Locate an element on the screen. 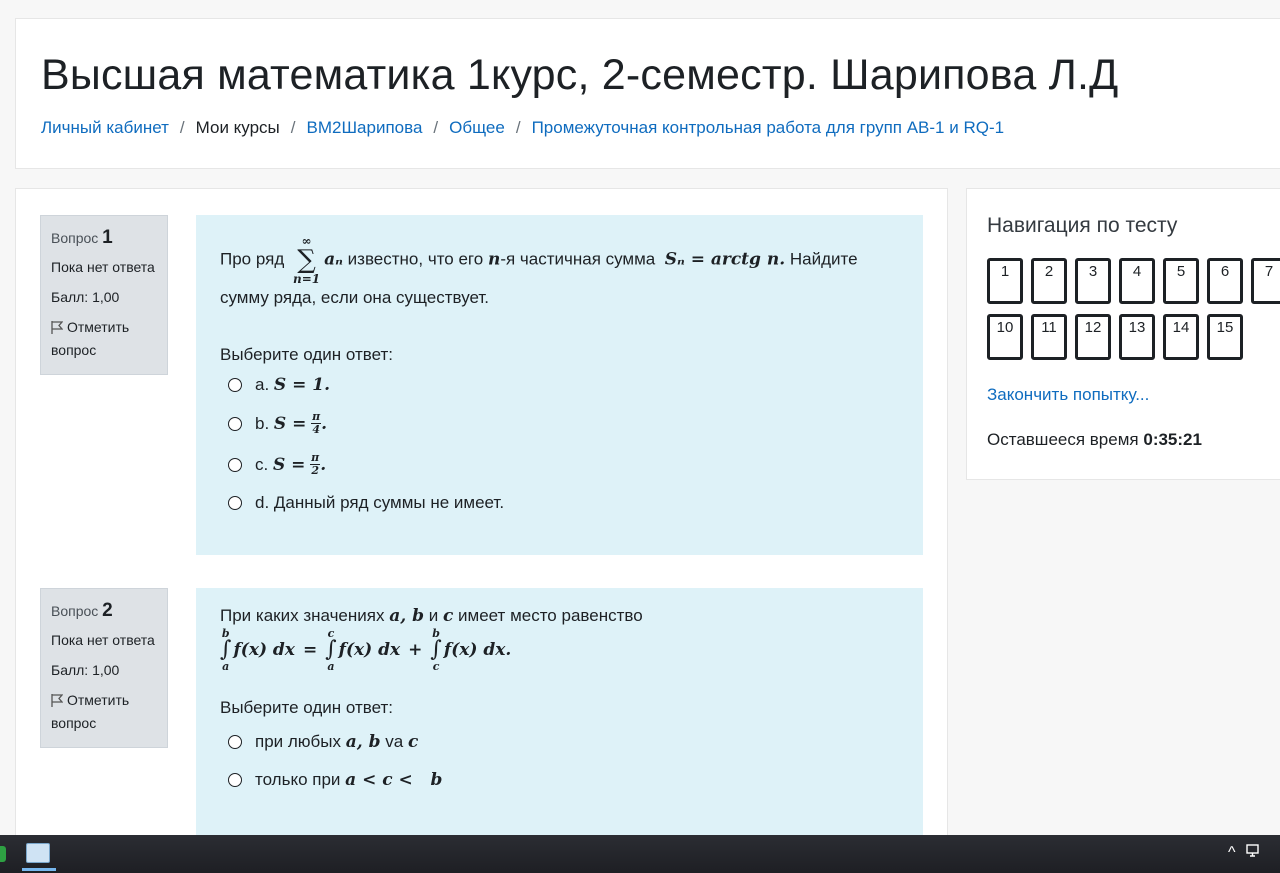 This screenshot has width=1280, height=873. chevron-up-icon: ^ is located at coordinates (1232, 853).